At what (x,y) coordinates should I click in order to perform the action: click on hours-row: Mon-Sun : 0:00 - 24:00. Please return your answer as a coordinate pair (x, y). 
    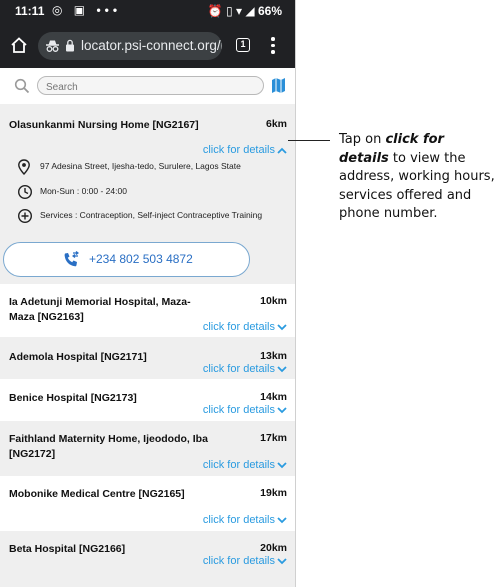
    Looking at the image, I should click on (152, 192).